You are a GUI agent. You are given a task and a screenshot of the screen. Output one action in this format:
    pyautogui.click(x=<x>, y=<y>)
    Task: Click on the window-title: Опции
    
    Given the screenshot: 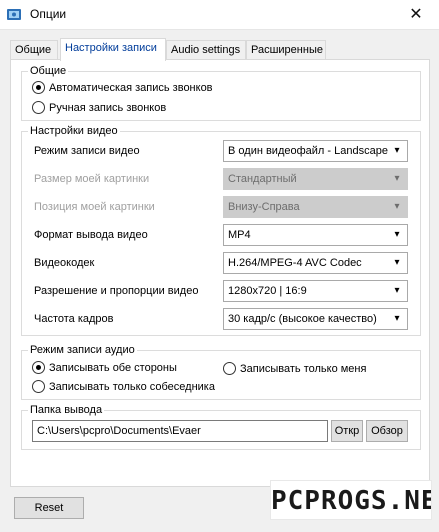 What is the action you would take?
    pyautogui.click(x=48, y=14)
    